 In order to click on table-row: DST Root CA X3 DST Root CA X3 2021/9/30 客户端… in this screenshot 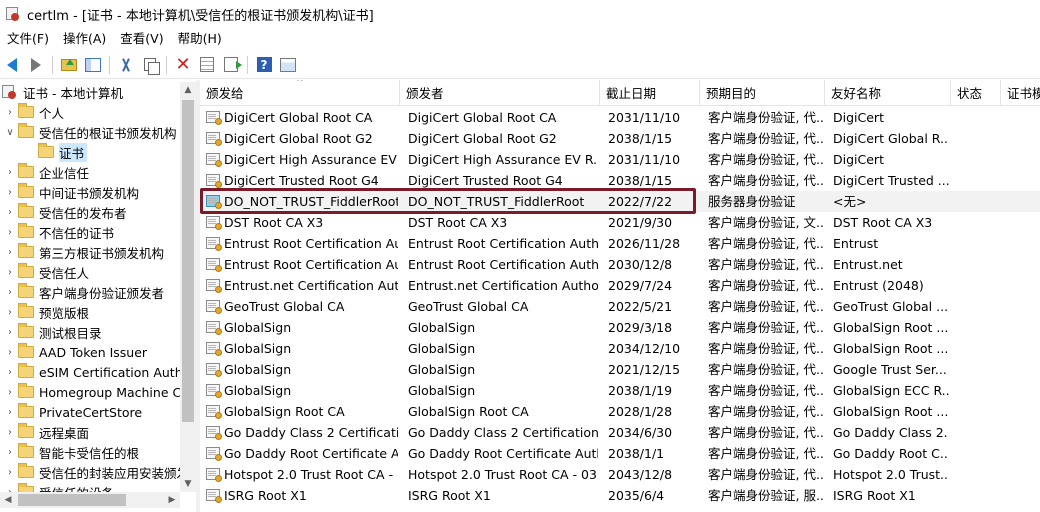, I will do `click(620, 222)`.